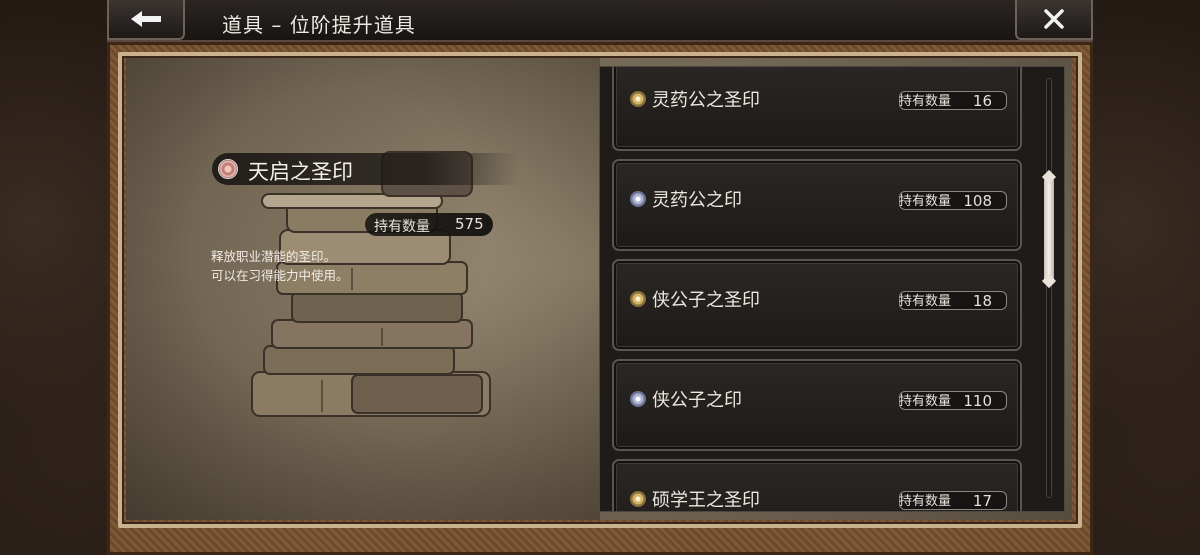  What do you see at coordinates (982, 501) in the screenshot?
I see `item-qty: 17` at bounding box center [982, 501].